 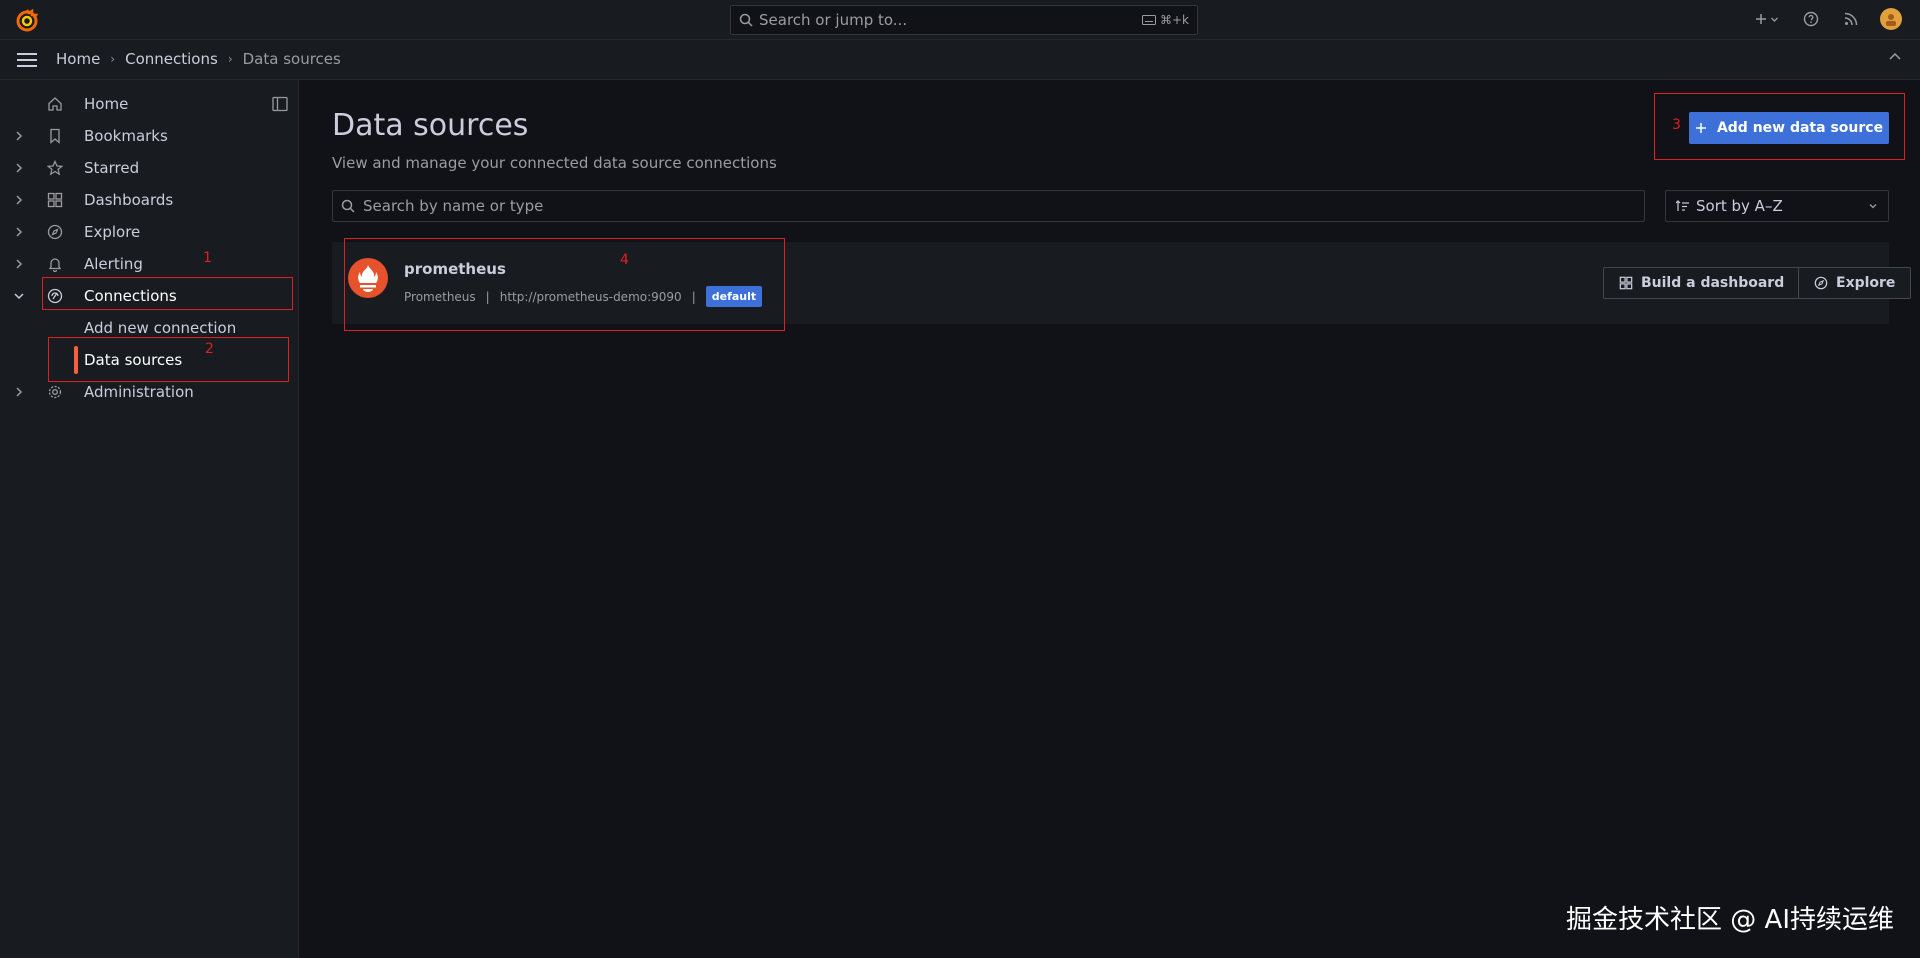 I want to click on page-title: Data sources, so click(x=430, y=125).